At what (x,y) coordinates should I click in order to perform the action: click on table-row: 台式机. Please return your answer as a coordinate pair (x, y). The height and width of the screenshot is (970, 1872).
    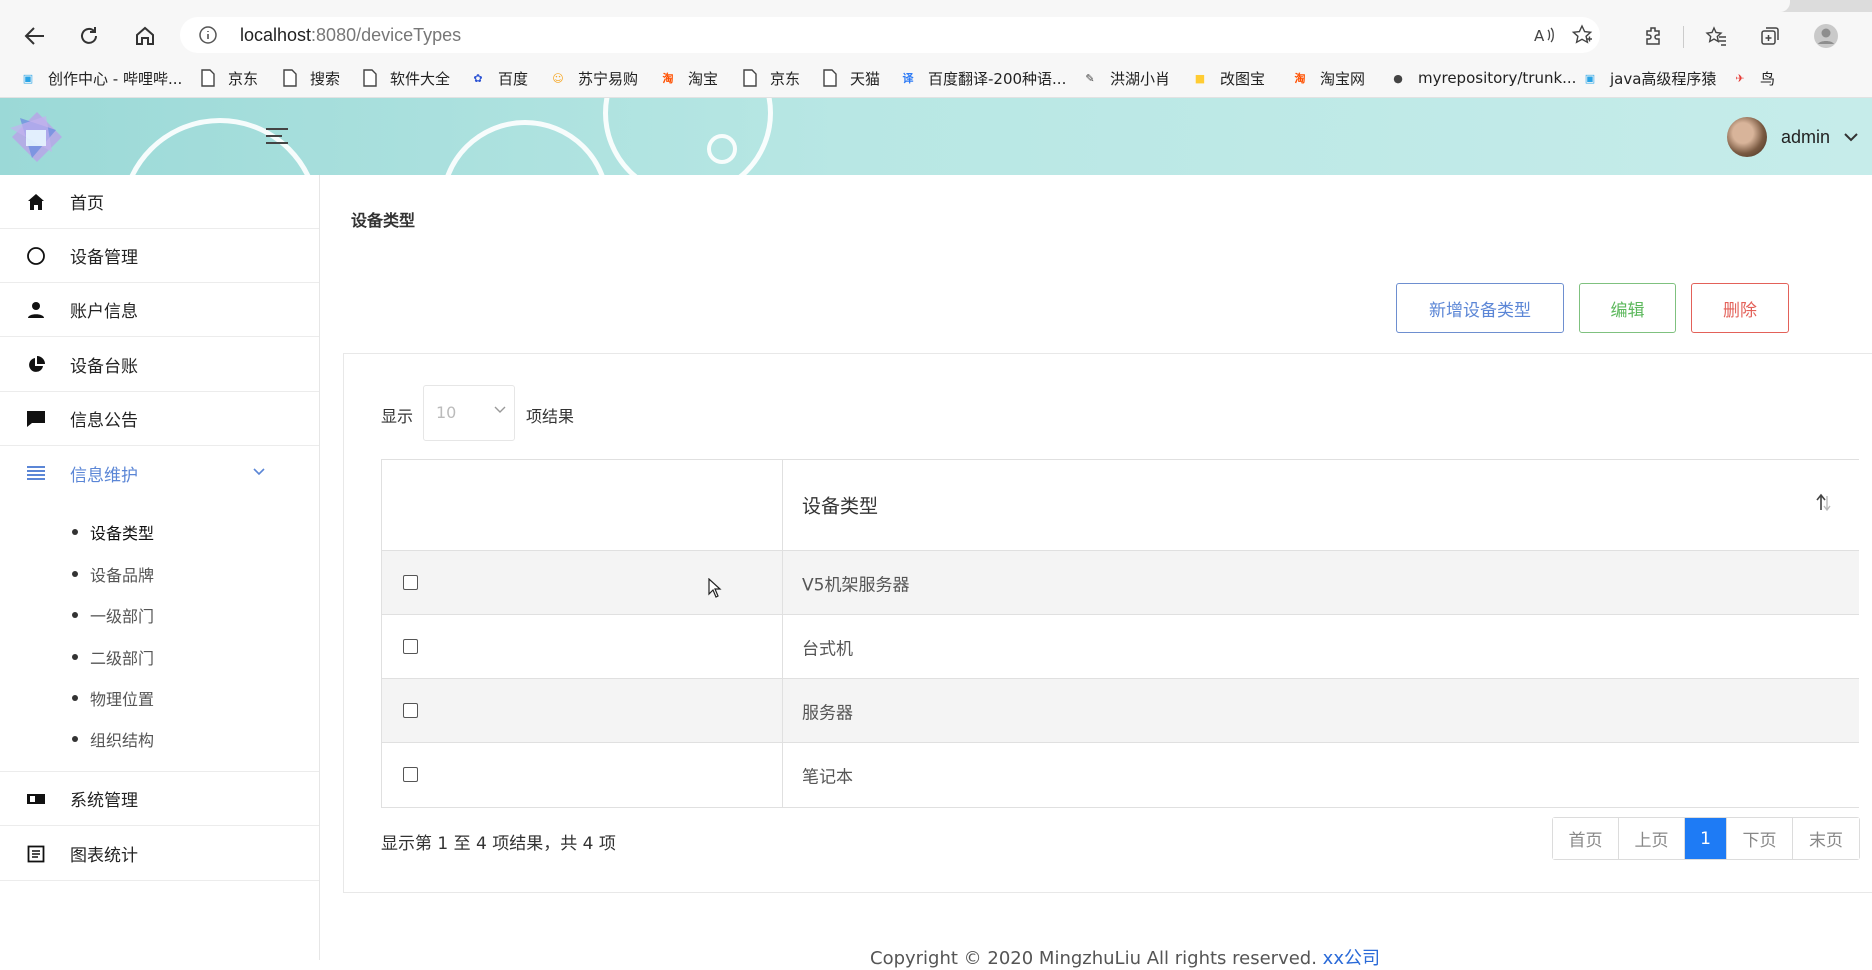
    Looking at the image, I should click on (1120, 647).